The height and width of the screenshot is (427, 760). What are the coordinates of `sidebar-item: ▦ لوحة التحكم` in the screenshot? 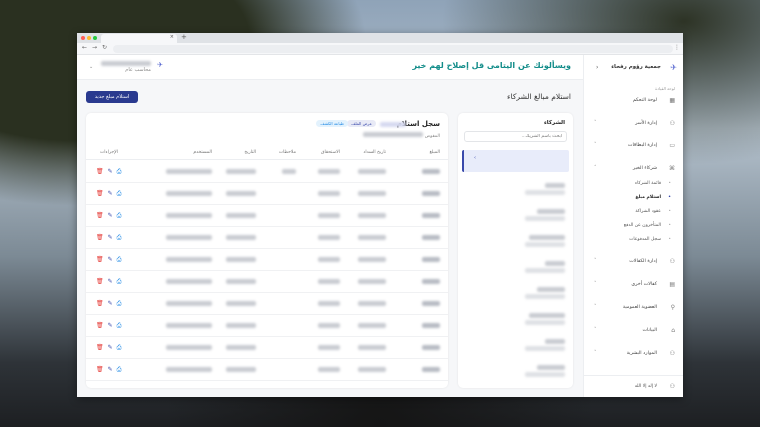 It's located at (634, 102).